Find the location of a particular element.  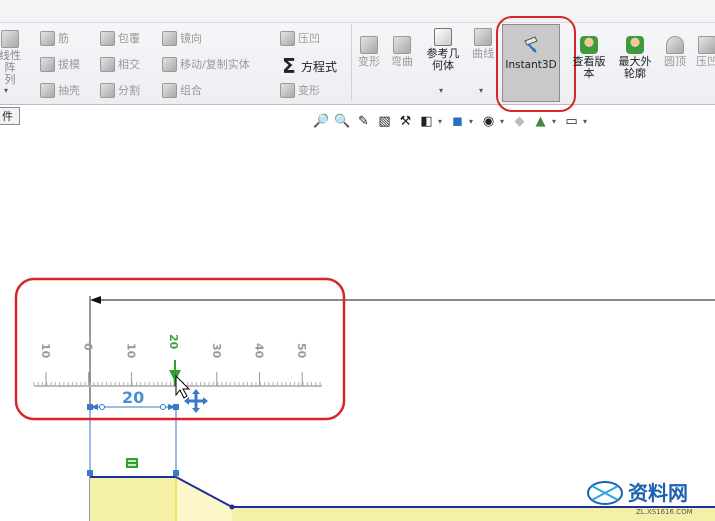

ruler-label: 50 is located at coordinates (301, 351).